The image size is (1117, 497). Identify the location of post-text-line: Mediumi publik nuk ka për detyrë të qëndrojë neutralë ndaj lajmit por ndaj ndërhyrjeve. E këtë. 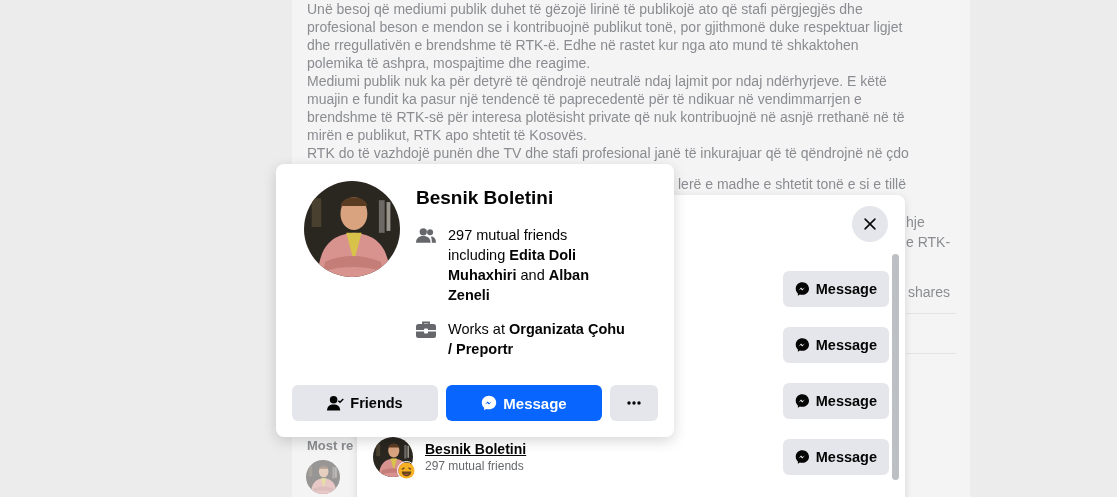
(597, 81).